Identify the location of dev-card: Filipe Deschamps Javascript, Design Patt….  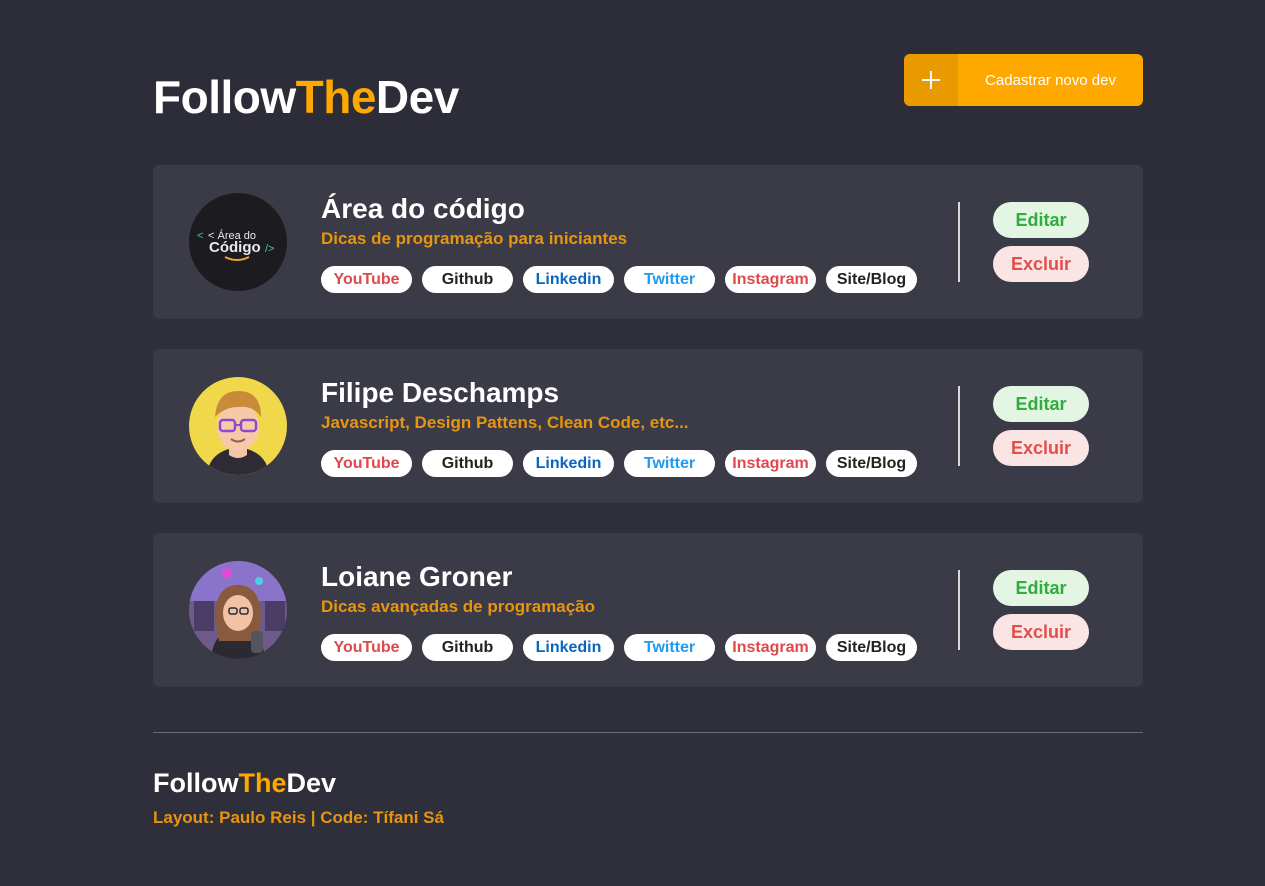
(648, 426).